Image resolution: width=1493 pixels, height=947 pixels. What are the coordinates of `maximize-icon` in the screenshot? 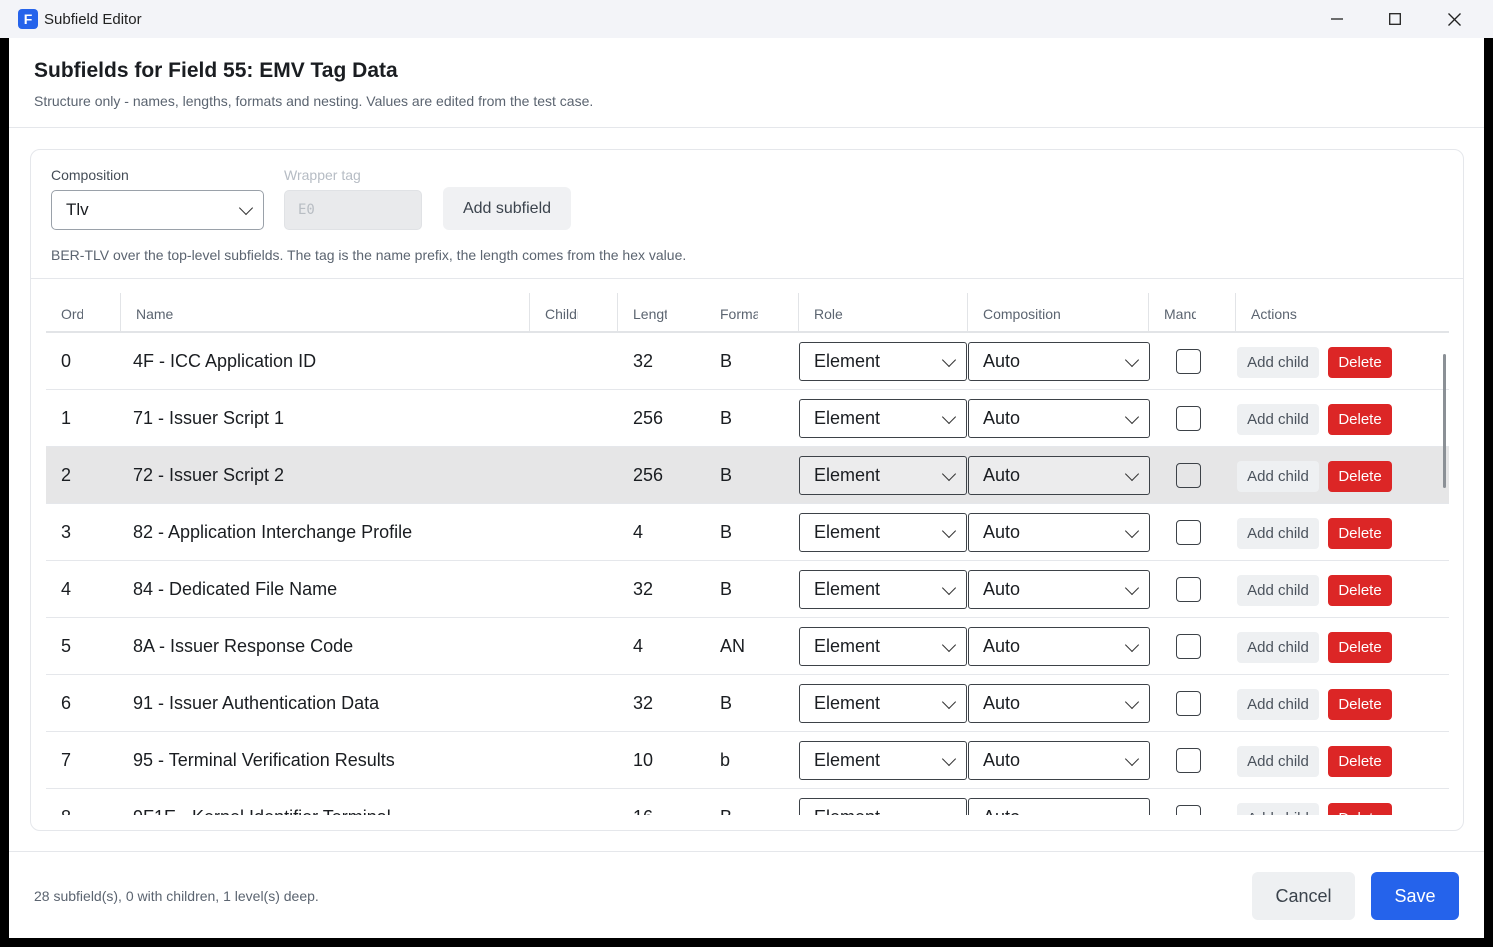 It's located at (1395, 19).